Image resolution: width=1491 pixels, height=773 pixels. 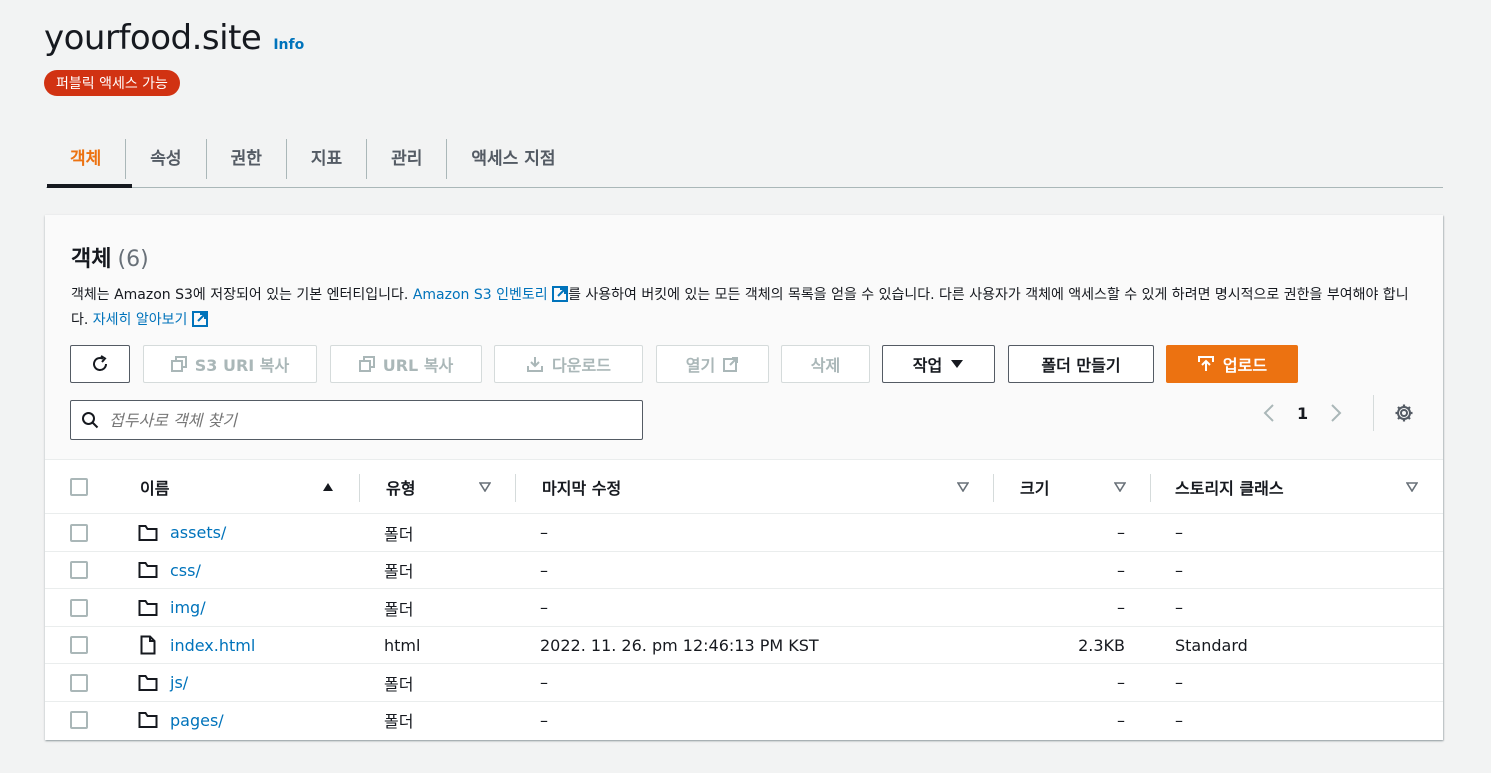 I want to click on inventory-link: Amazon S3 인벤토리, so click(x=480, y=295).